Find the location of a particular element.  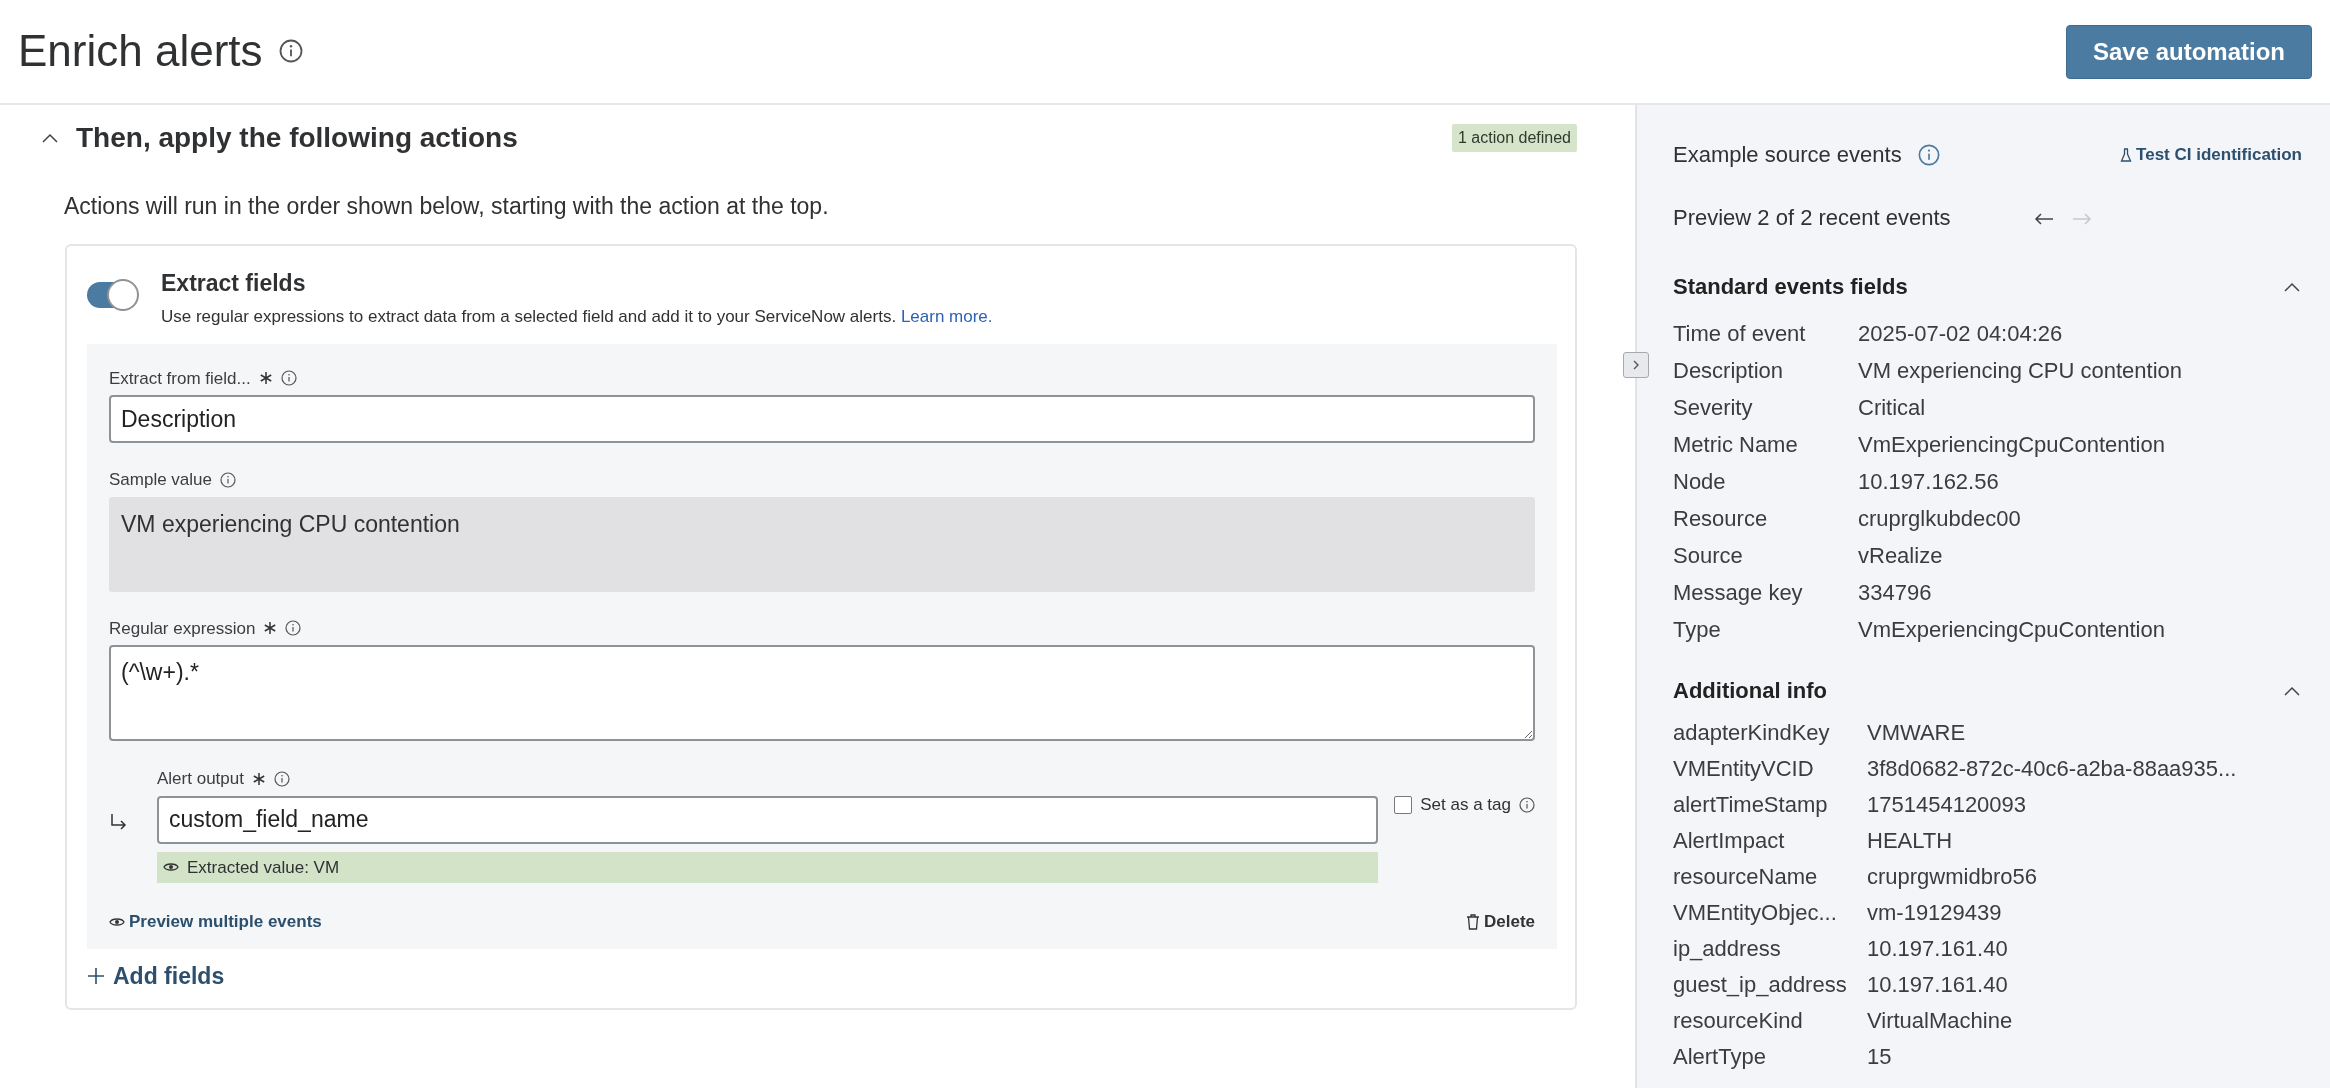

section-title: Then, apply the following actions is located at coordinates (297, 138).